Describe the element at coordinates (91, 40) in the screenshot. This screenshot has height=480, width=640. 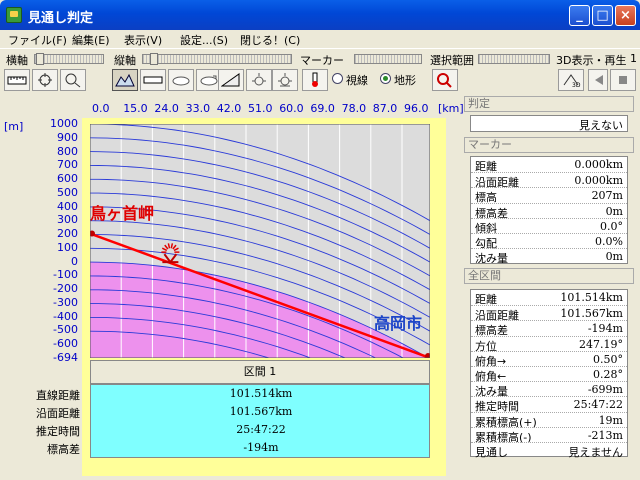
I see `menu-edit: 編集(E)` at that location.